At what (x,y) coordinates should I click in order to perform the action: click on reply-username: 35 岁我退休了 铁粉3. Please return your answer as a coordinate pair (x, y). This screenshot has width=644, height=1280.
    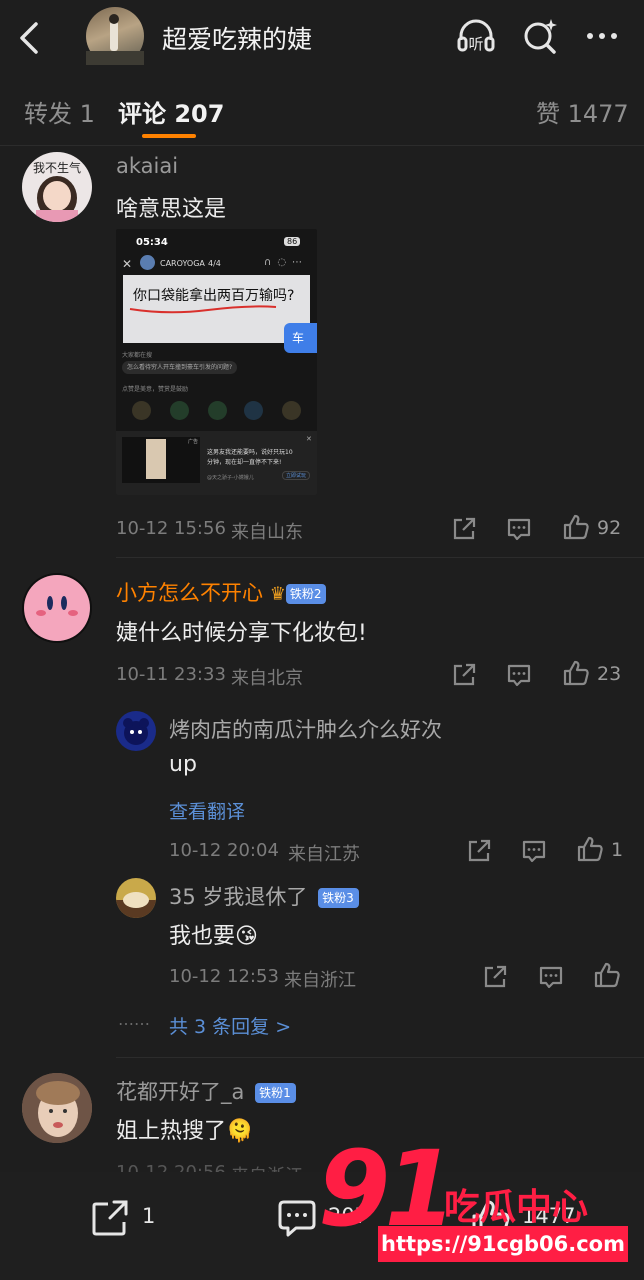
    Looking at the image, I should click on (264, 896).